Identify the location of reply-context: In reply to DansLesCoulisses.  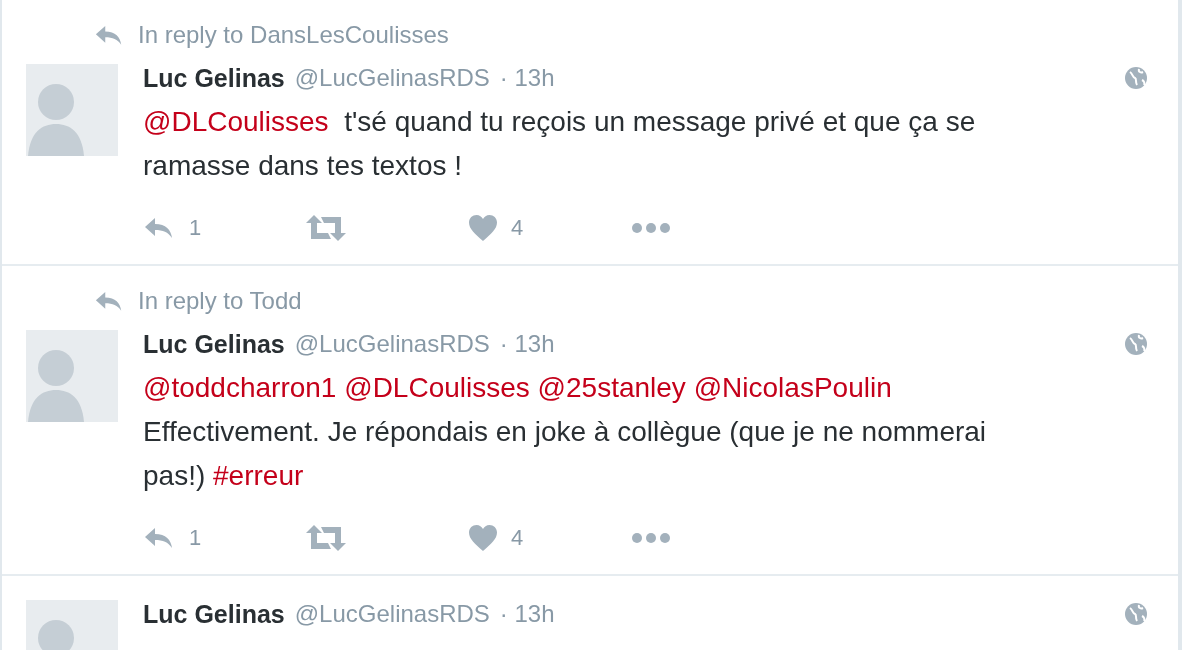
(293, 35).